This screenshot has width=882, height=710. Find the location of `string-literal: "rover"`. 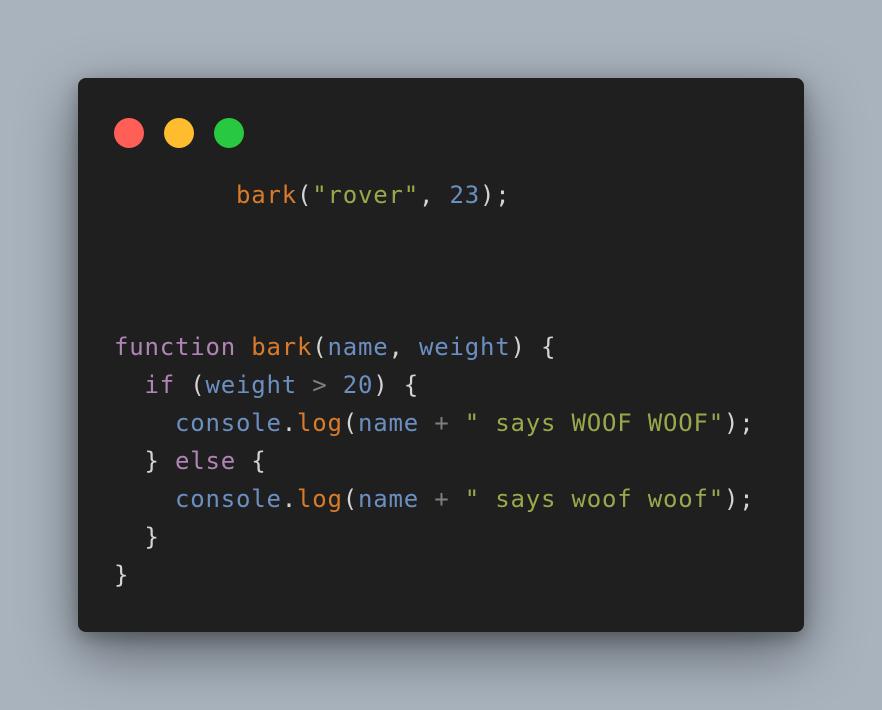

string-literal: "rover" is located at coordinates (365, 195).